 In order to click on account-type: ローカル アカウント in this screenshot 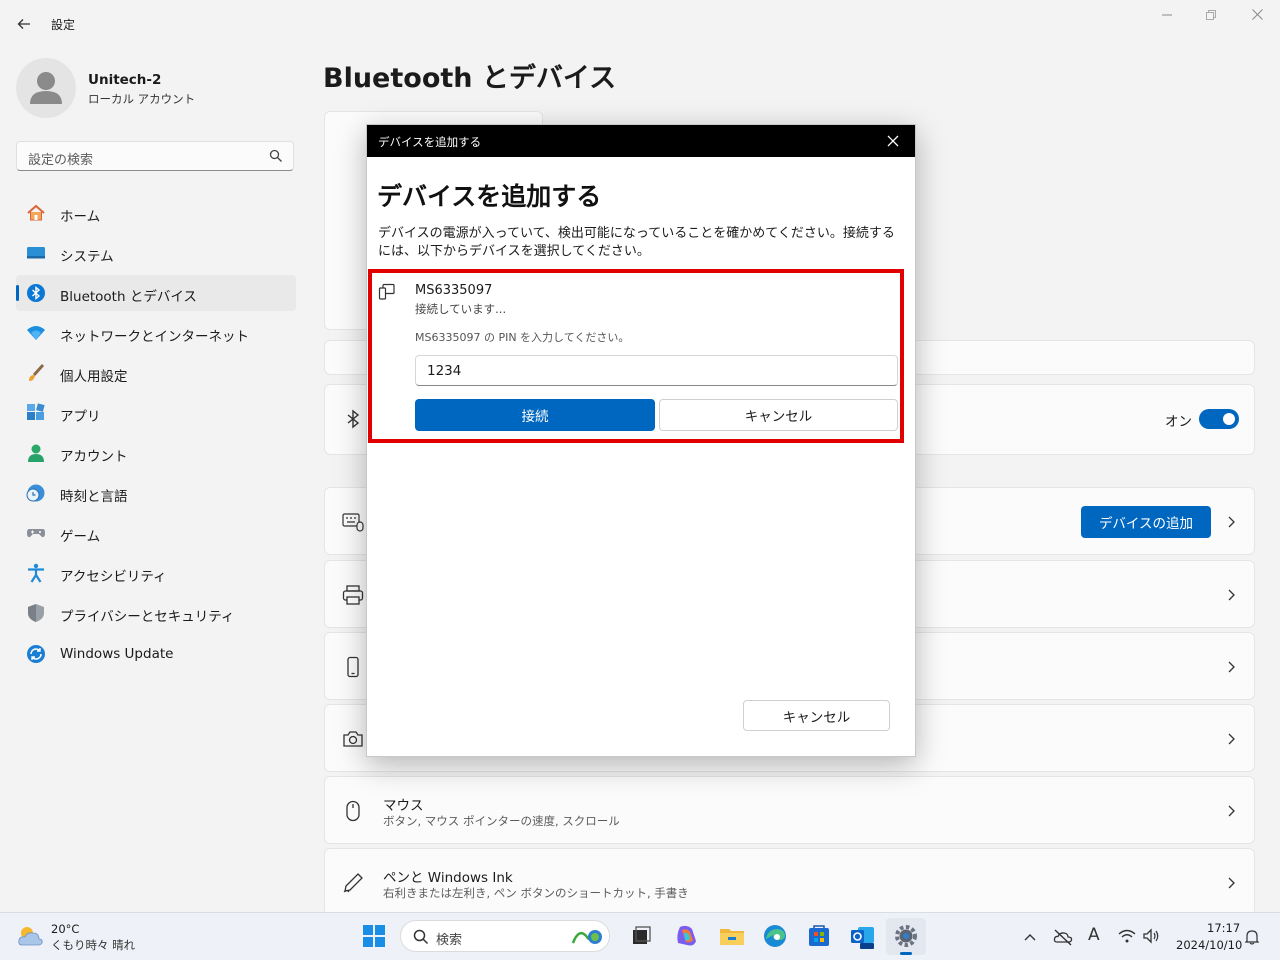, I will do `click(142, 99)`.